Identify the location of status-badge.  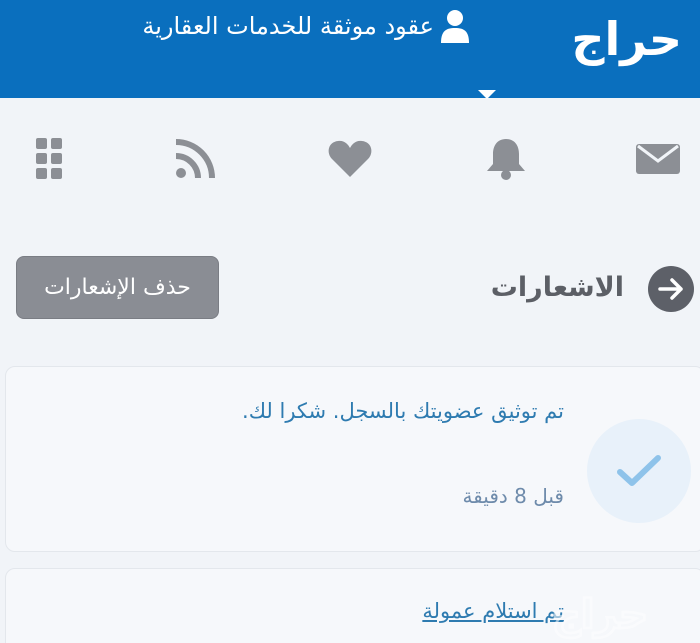
(639, 471).